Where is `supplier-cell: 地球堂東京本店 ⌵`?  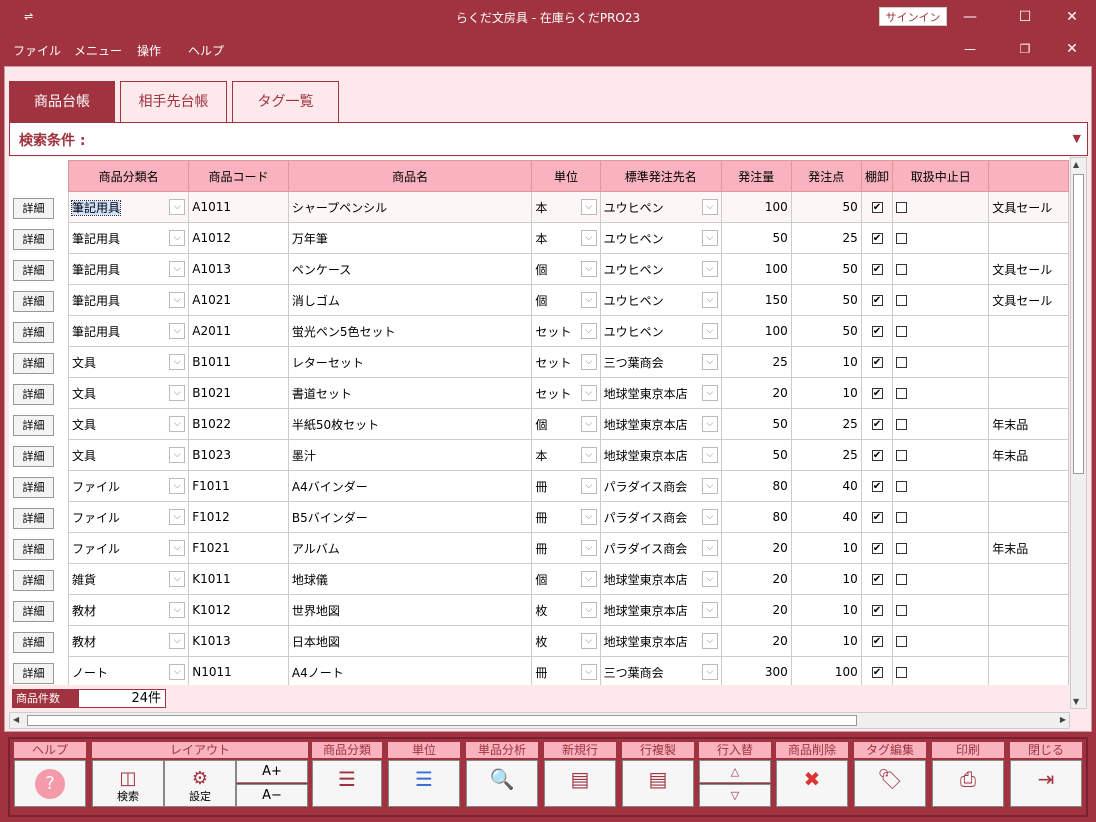
supplier-cell: 地球堂東京本店 ⌵ is located at coordinates (660, 641).